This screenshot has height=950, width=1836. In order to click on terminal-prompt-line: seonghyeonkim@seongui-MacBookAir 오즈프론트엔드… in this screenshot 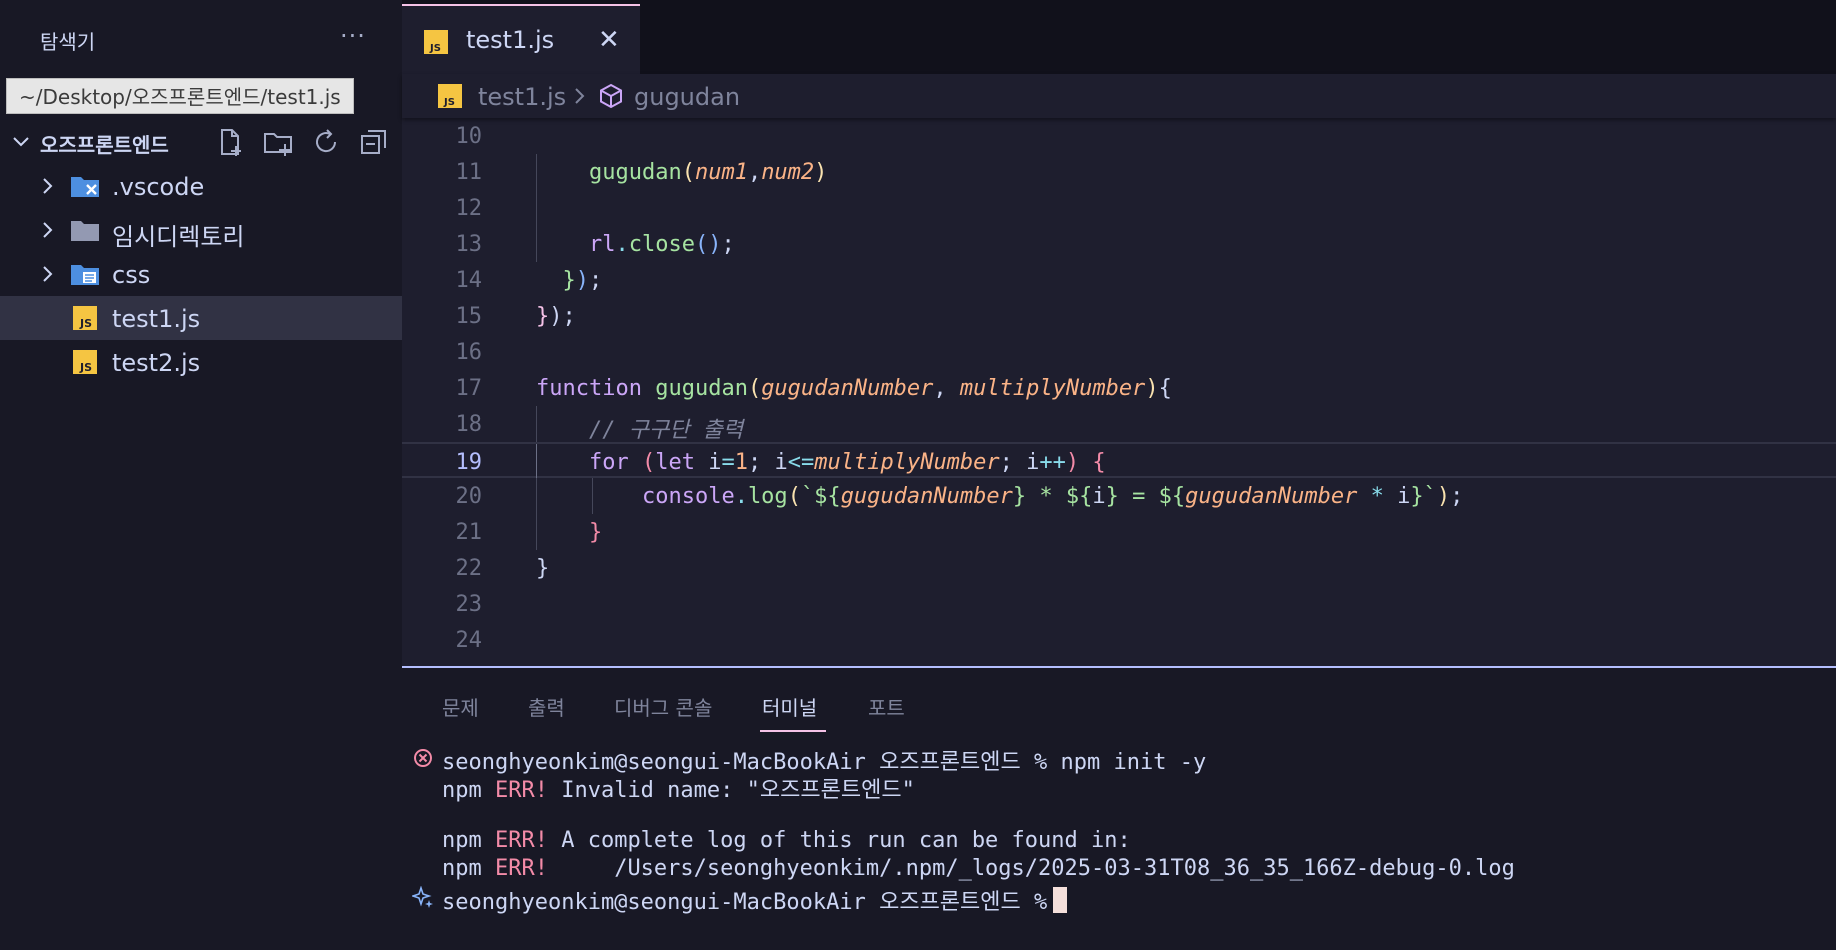, I will do `click(755, 899)`.